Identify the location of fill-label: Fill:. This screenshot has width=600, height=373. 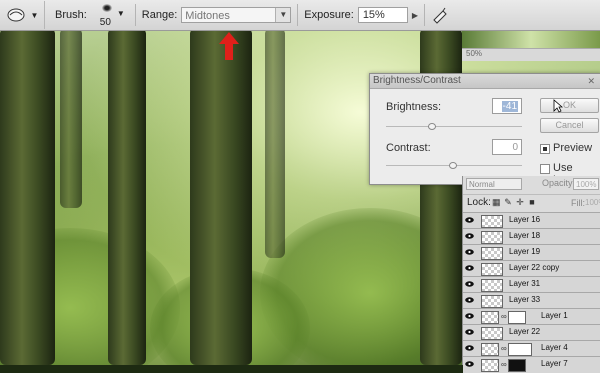
(578, 203).